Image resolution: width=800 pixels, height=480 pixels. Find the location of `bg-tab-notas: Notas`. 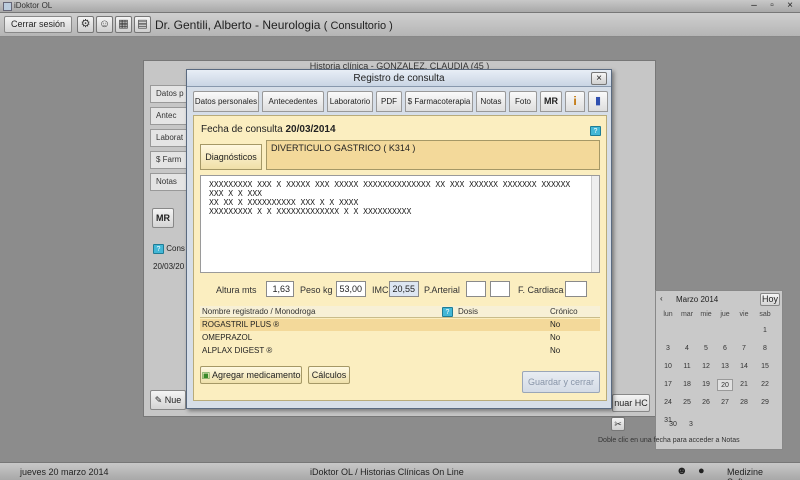

bg-tab-notas: Notas is located at coordinates (170, 182).